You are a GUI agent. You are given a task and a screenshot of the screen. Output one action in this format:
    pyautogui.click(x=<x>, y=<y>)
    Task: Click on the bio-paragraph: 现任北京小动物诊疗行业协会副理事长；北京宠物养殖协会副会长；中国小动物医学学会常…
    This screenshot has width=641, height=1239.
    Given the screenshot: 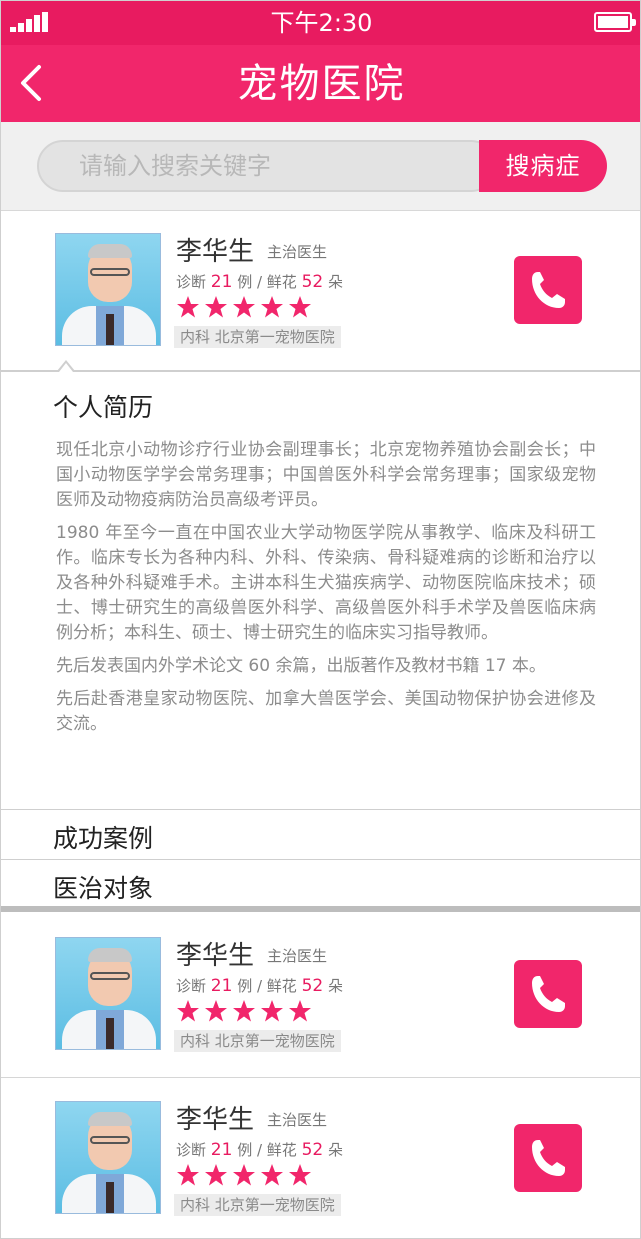 What is the action you would take?
    pyautogui.click(x=326, y=475)
    